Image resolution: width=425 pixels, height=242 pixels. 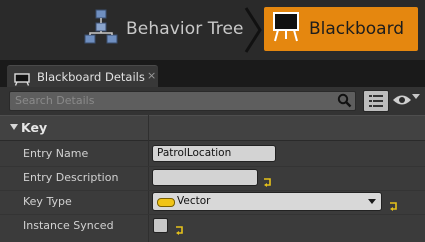 I want to click on category-key-header: Key, so click(x=212, y=128).